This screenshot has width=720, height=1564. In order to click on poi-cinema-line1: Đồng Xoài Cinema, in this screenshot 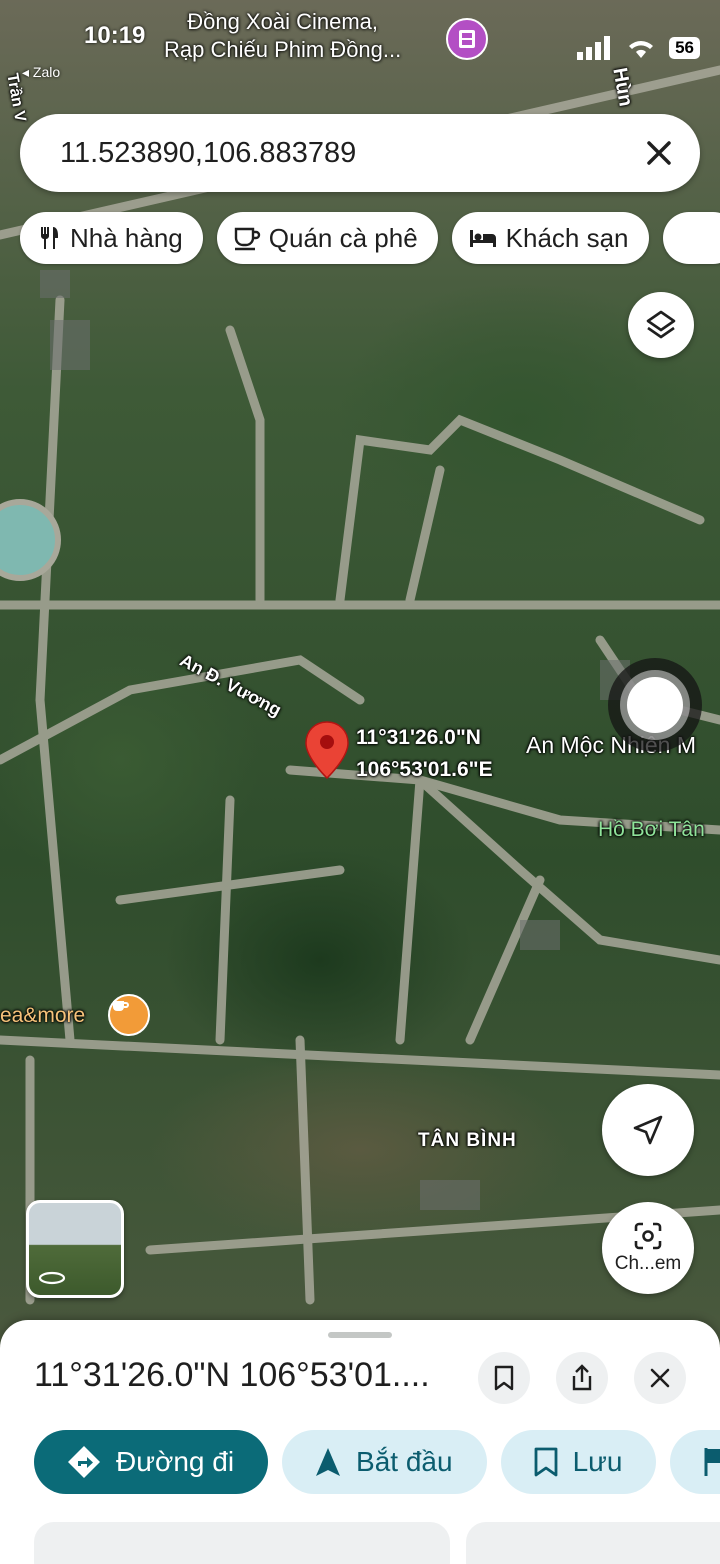, I will do `click(282, 21)`.